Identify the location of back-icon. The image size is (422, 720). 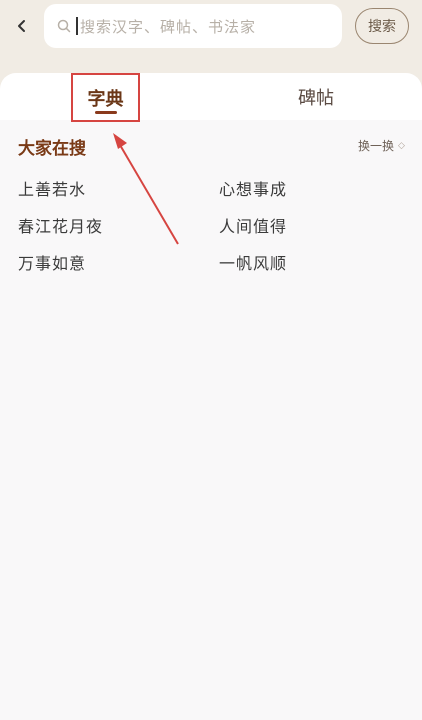
(21, 26).